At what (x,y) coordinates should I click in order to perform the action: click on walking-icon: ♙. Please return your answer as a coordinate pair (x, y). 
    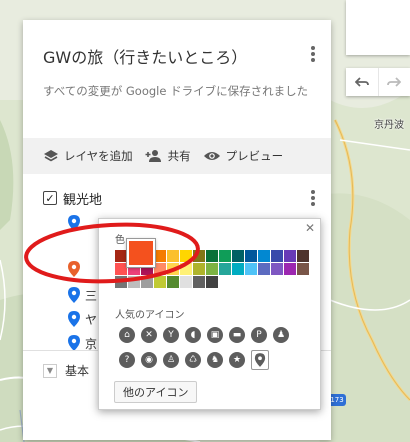
    Looking at the image, I should click on (171, 360).